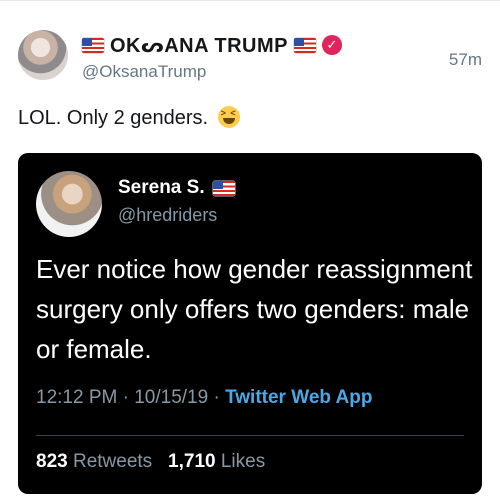  I want to click on display-name: OKᔕANA TRUMP, so click(199, 45).